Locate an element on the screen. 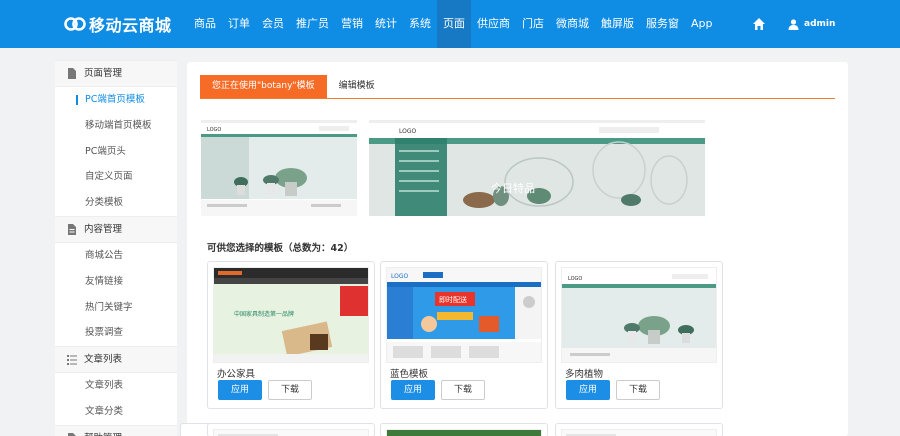 This screenshot has width=900, height=436. current-template-banner-preview: LOGO 今日特品 is located at coordinates (537, 168).